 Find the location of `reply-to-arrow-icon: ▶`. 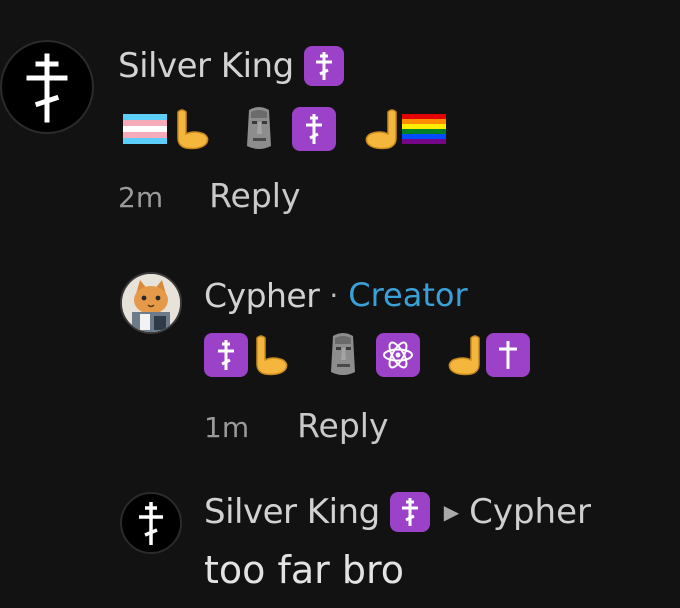

reply-to-arrow-icon: ▶ is located at coordinates (451, 512).